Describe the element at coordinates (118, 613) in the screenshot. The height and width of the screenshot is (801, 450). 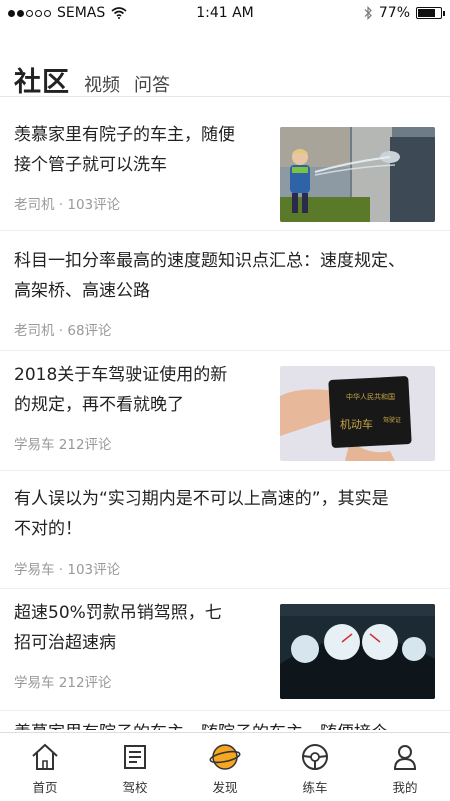
I see `title-line: 超速50%罚款吊销驾照，七` at that location.